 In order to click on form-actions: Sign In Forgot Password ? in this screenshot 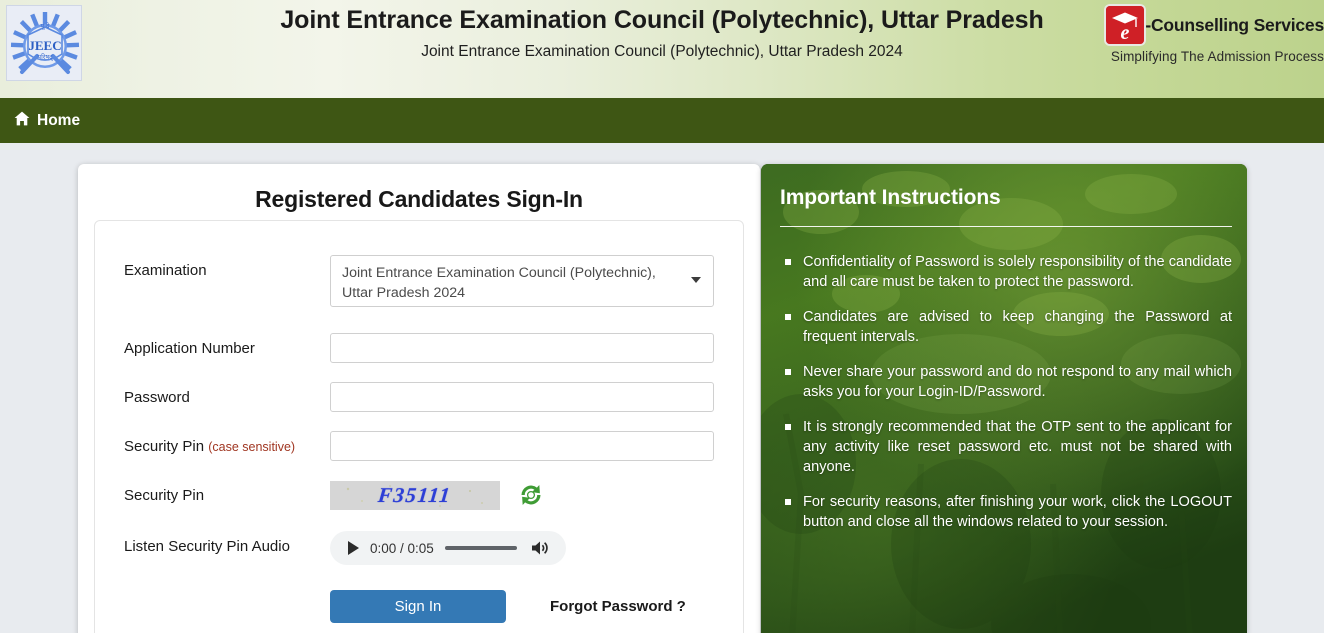, I will do `click(419, 594)`.